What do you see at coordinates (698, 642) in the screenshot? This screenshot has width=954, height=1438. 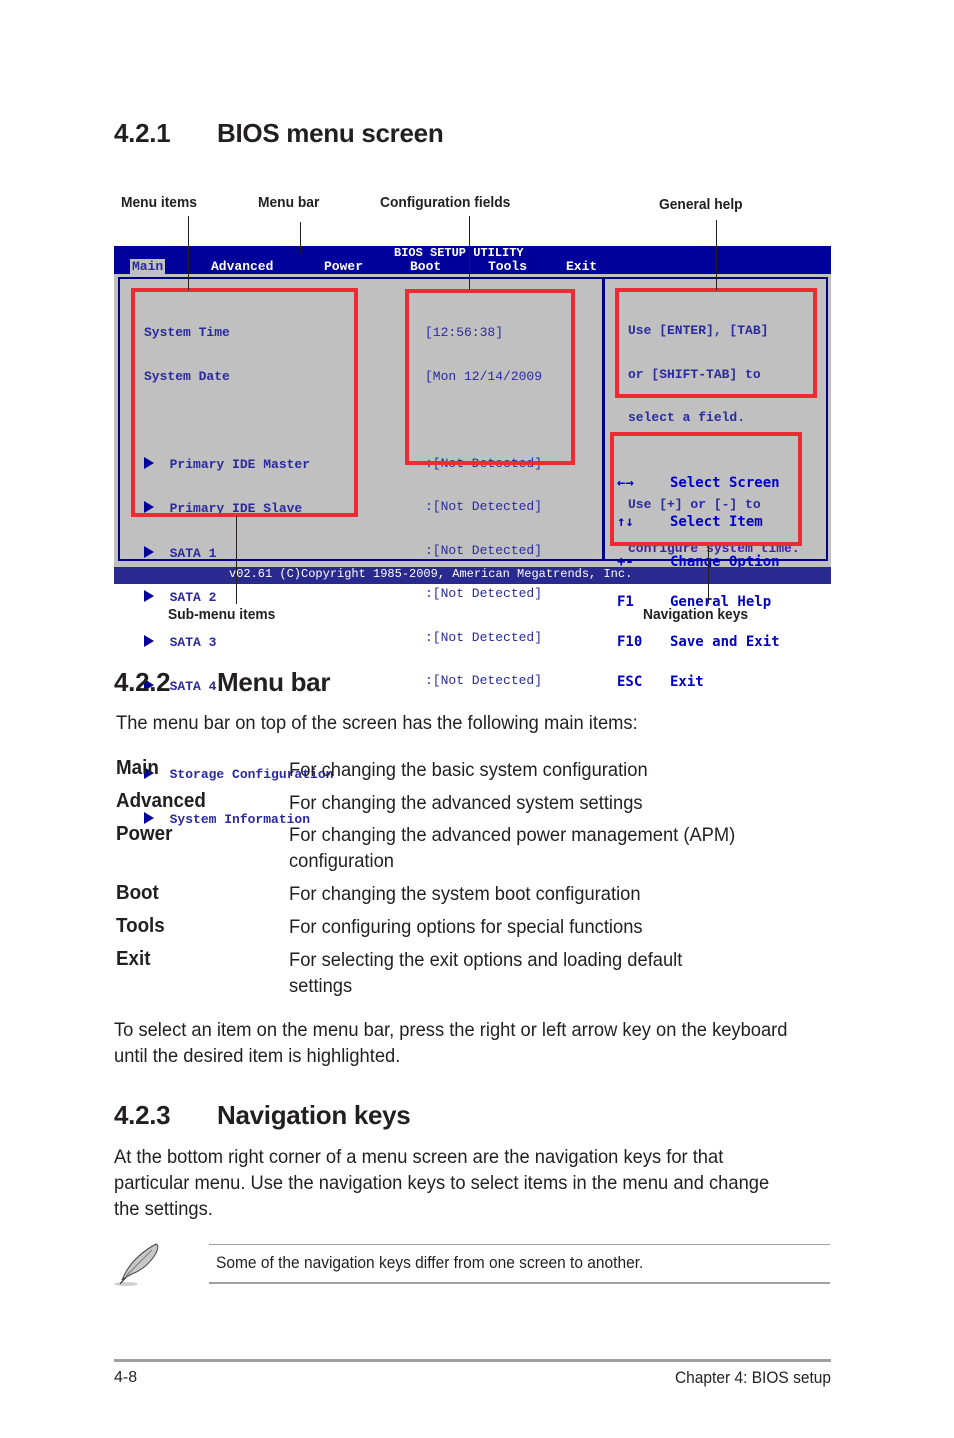 I see `nav-key-row: F10 Save and Exit` at bounding box center [698, 642].